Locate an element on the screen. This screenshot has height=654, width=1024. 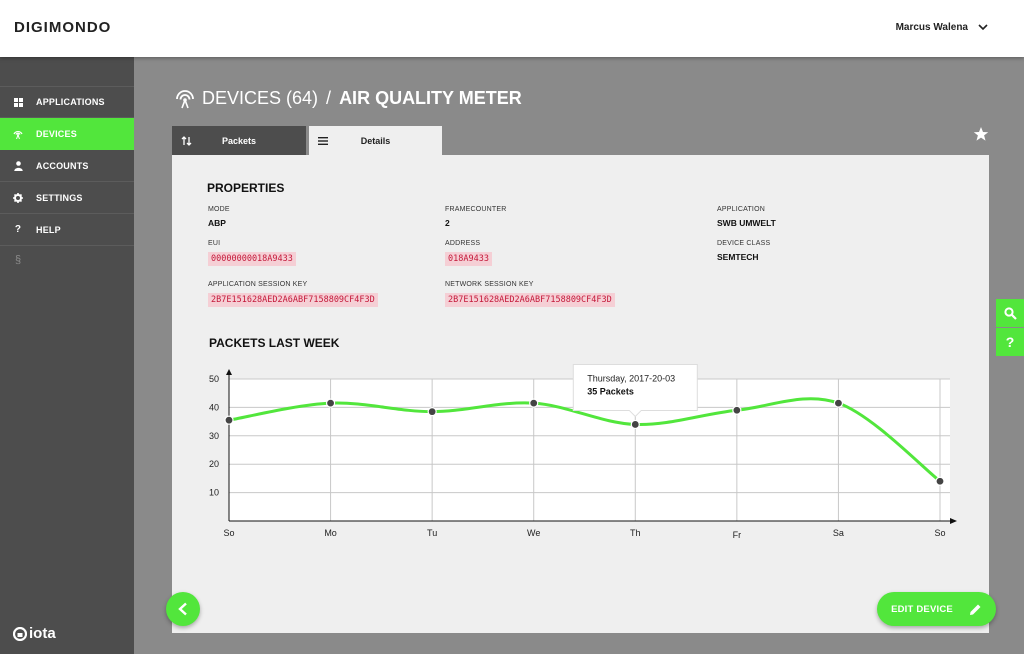
x-tick-label: Tu is located at coordinates (432, 533).